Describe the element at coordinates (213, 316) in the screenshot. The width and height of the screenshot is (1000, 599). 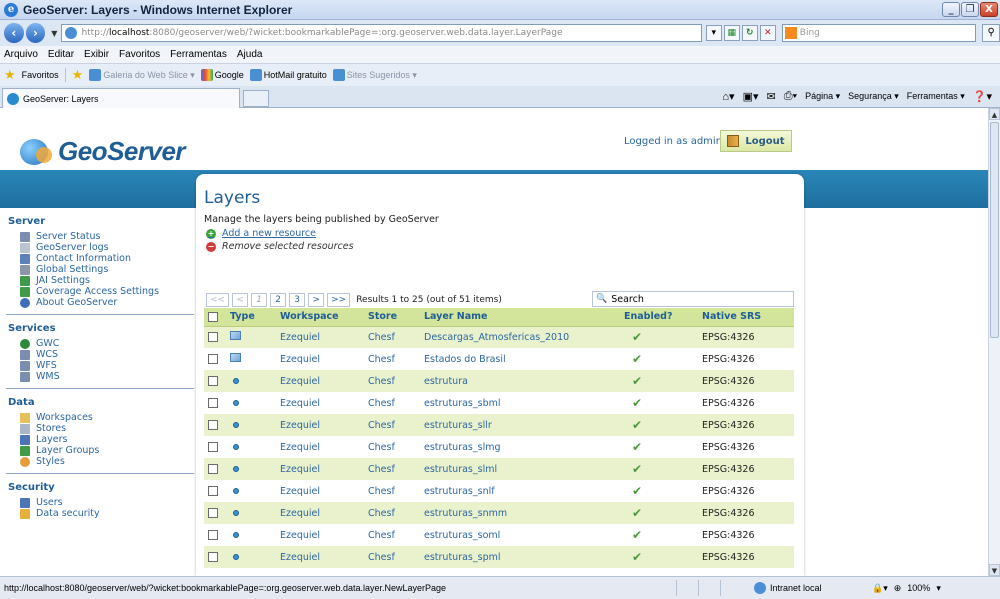
I see `select-all-checkbox` at that location.